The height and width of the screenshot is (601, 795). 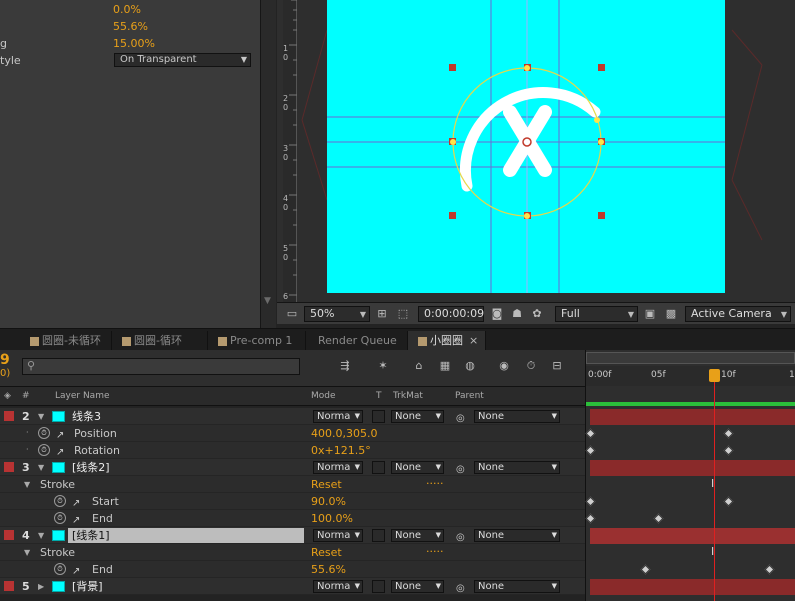 What do you see at coordinates (160, 341) in the screenshot?
I see `tab-comp: 圆圈-循环` at bounding box center [160, 341].